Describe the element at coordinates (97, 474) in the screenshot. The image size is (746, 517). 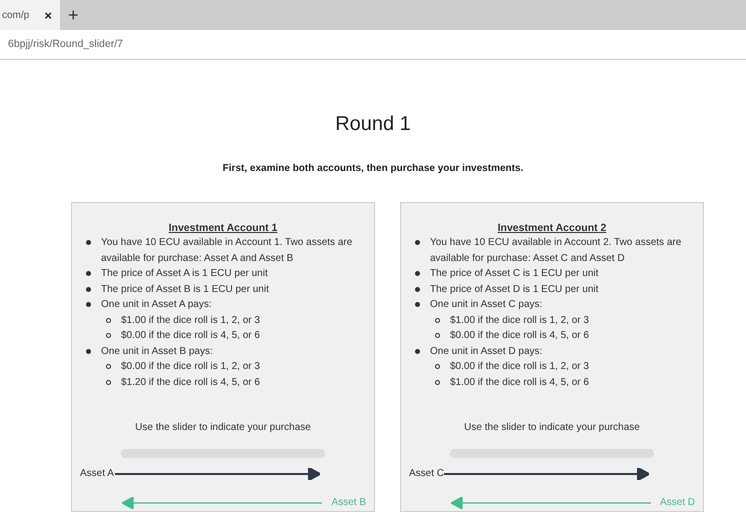
I see `asset-label: Asset A` at that location.